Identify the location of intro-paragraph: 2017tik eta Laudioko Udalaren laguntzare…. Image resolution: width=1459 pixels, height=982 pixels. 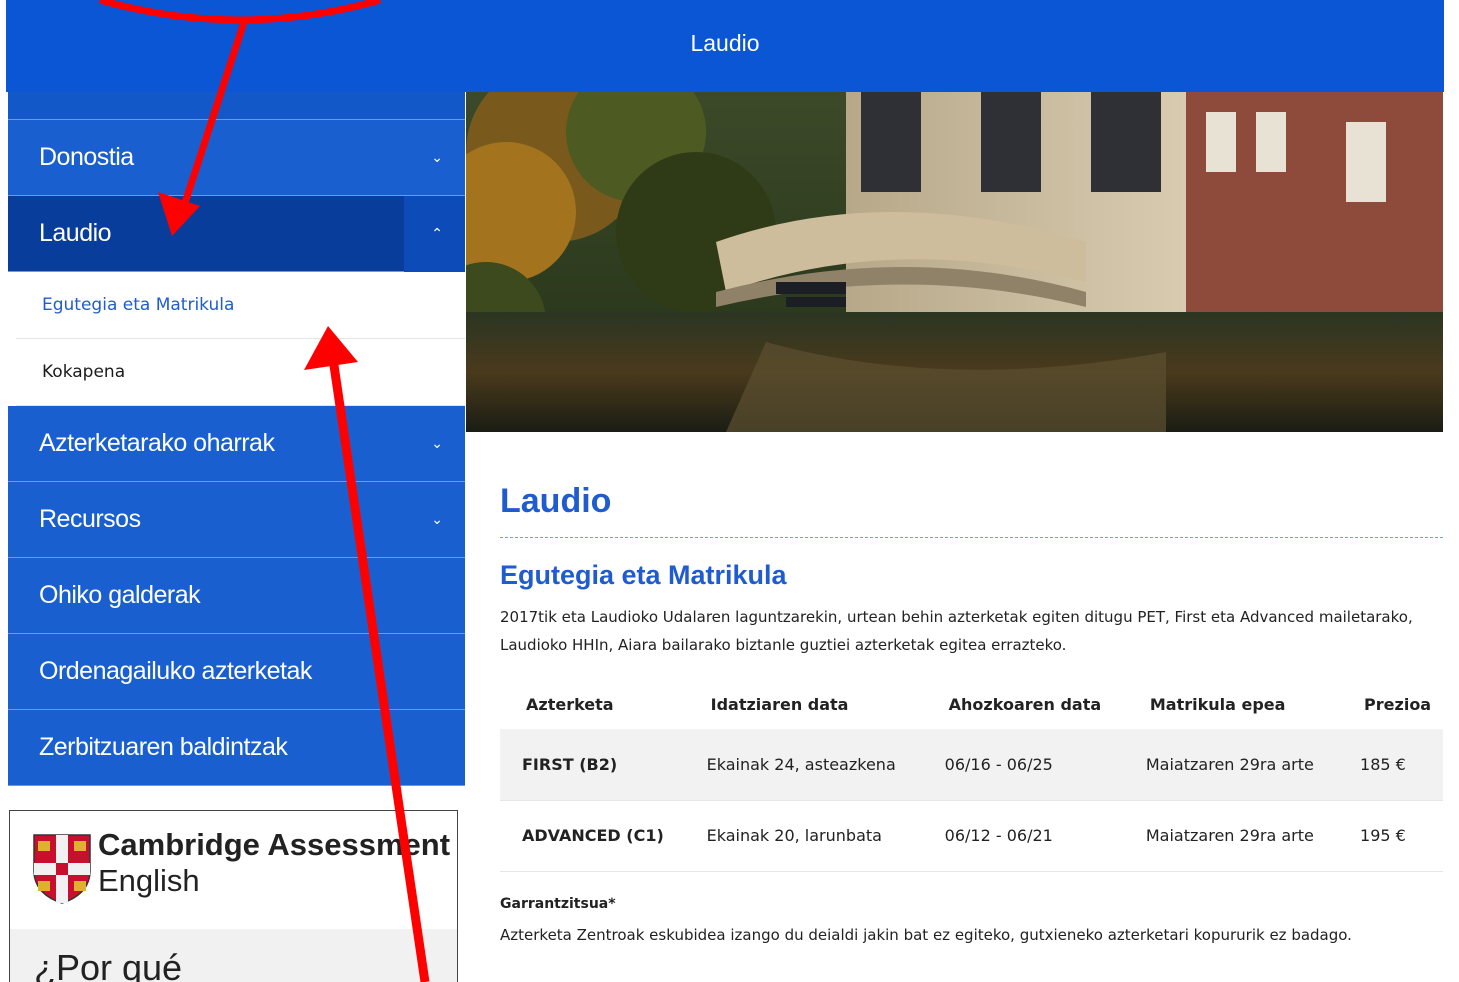
(956, 631).